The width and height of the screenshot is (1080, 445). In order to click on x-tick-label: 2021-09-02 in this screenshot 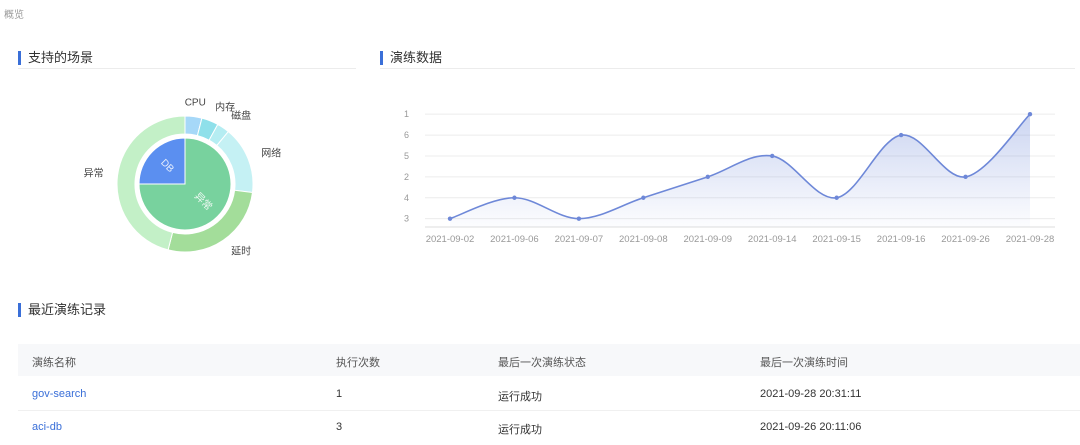, I will do `click(450, 239)`.